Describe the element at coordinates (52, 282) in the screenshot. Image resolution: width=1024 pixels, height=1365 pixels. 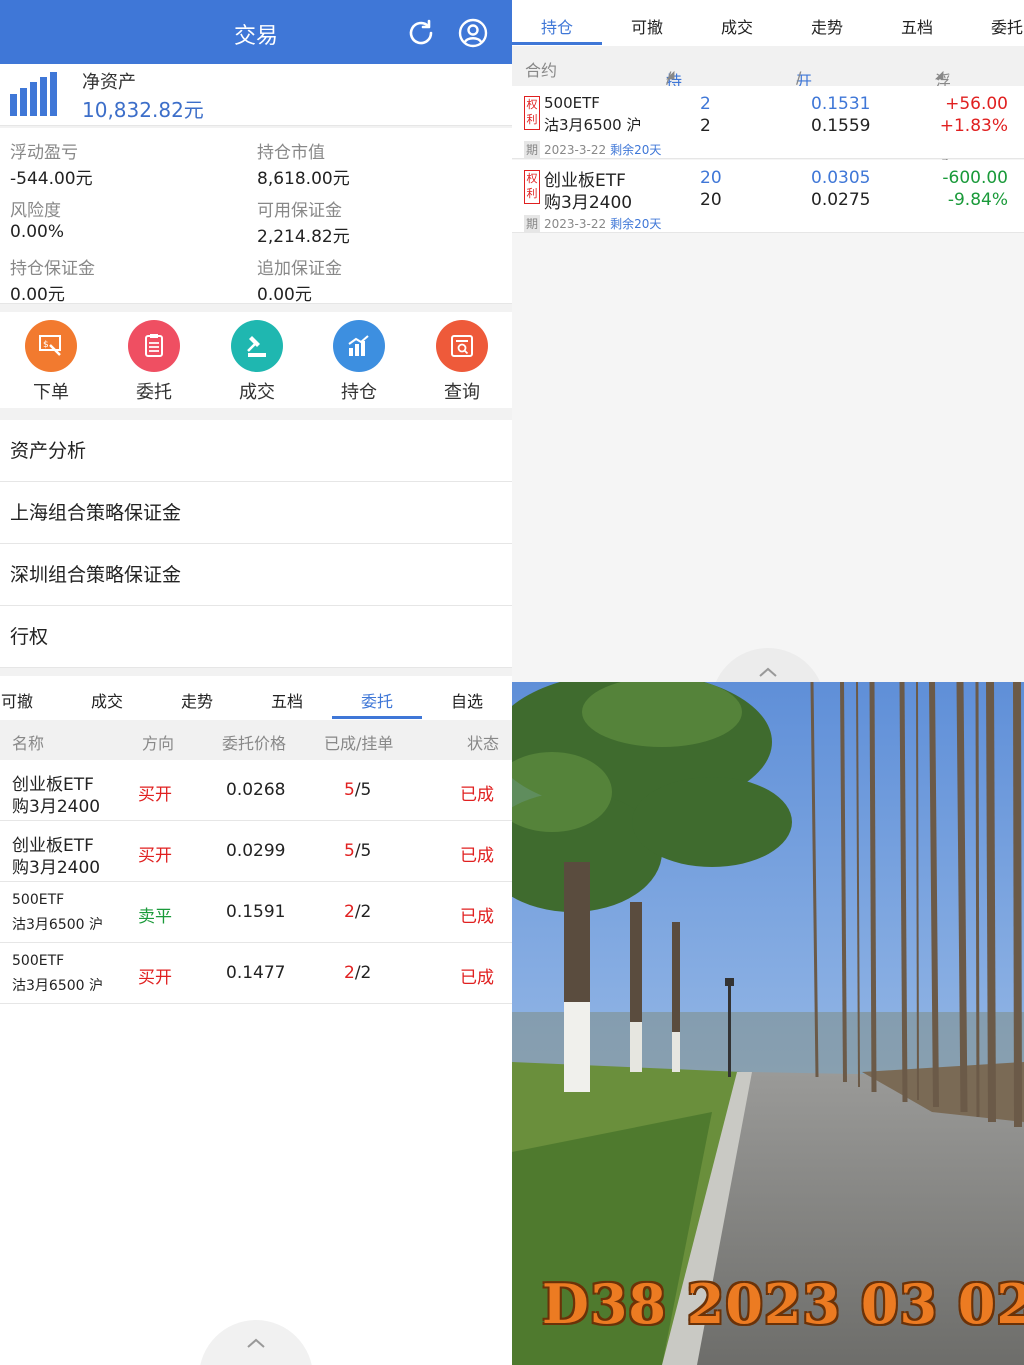
I see `stat-position-margin: 持仓保证金 0.00元` at that location.